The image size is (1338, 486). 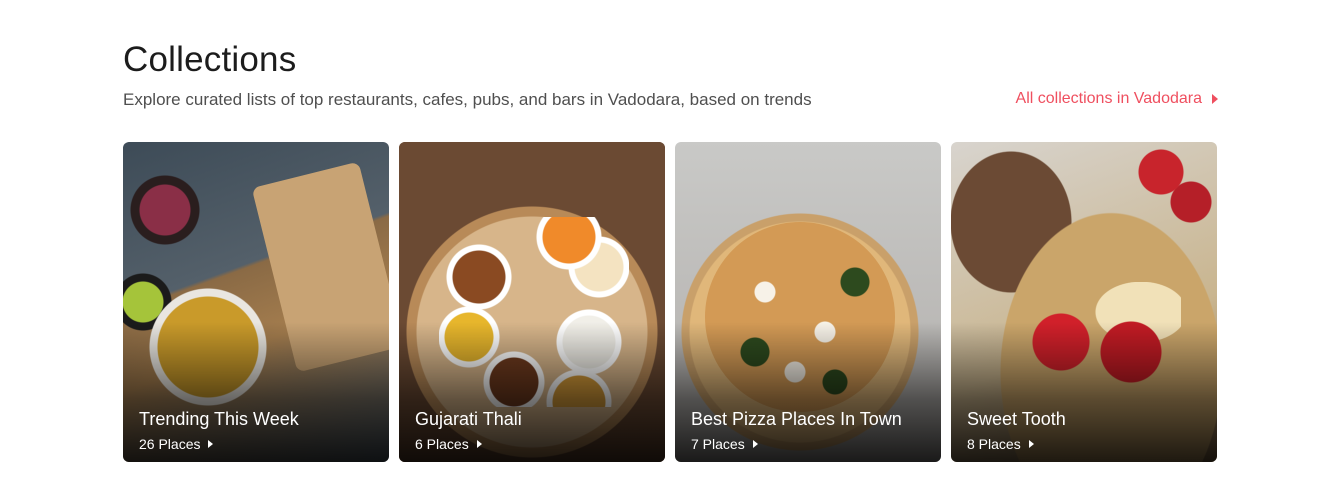 I want to click on places-count: 6 Places, so click(x=442, y=444).